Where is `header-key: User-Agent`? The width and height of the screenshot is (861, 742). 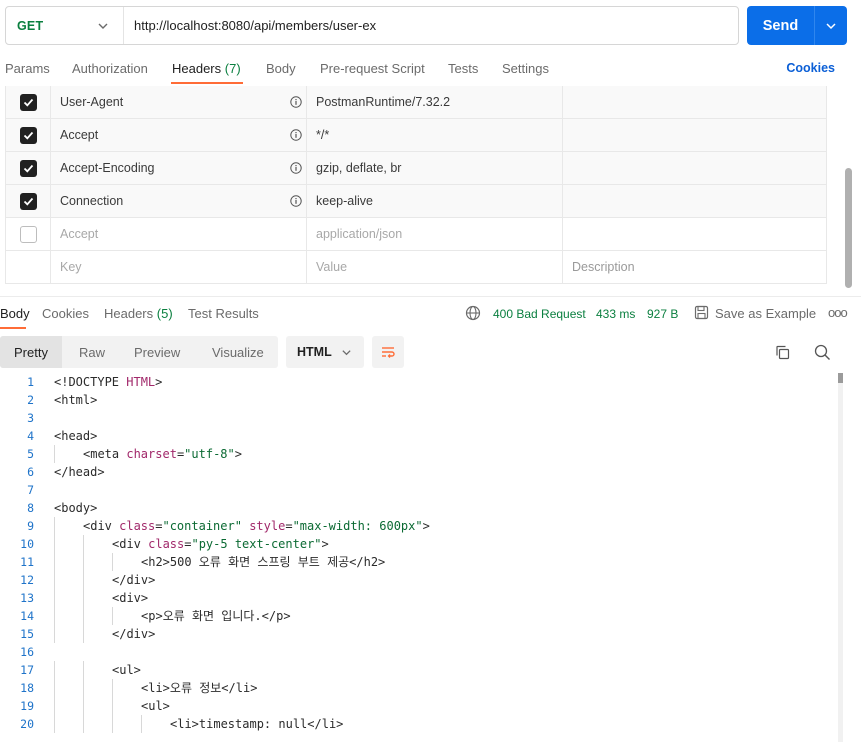
header-key: User-Agent is located at coordinates (92, 102).